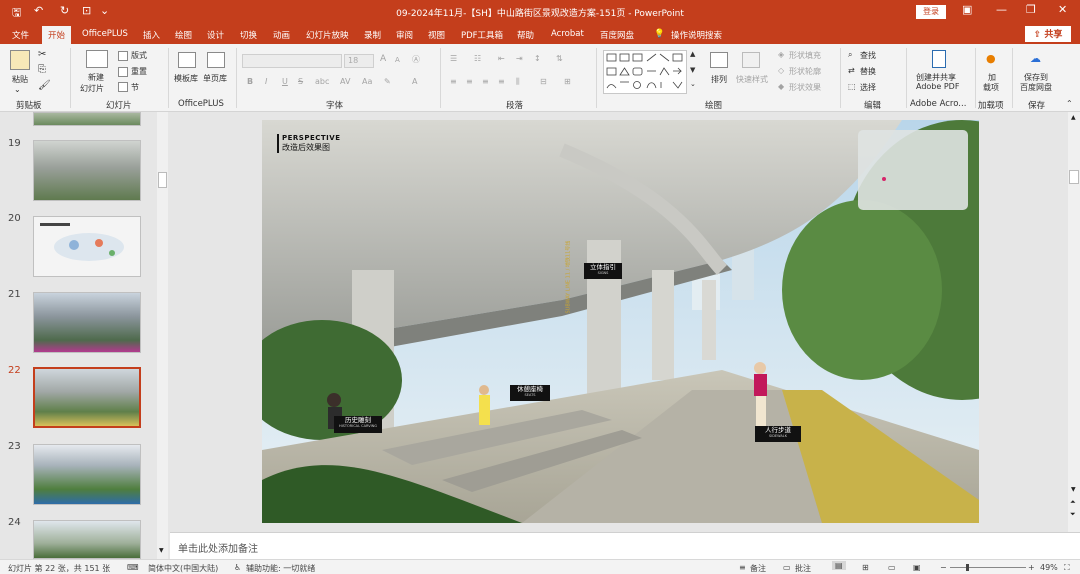 Image resolution: width=1080 pixels, height=574 pixels. What do you see at coordinates (367, 81) in the screenshot?
I see `change-case-icon: Aa` at bounding box center [367, 81].